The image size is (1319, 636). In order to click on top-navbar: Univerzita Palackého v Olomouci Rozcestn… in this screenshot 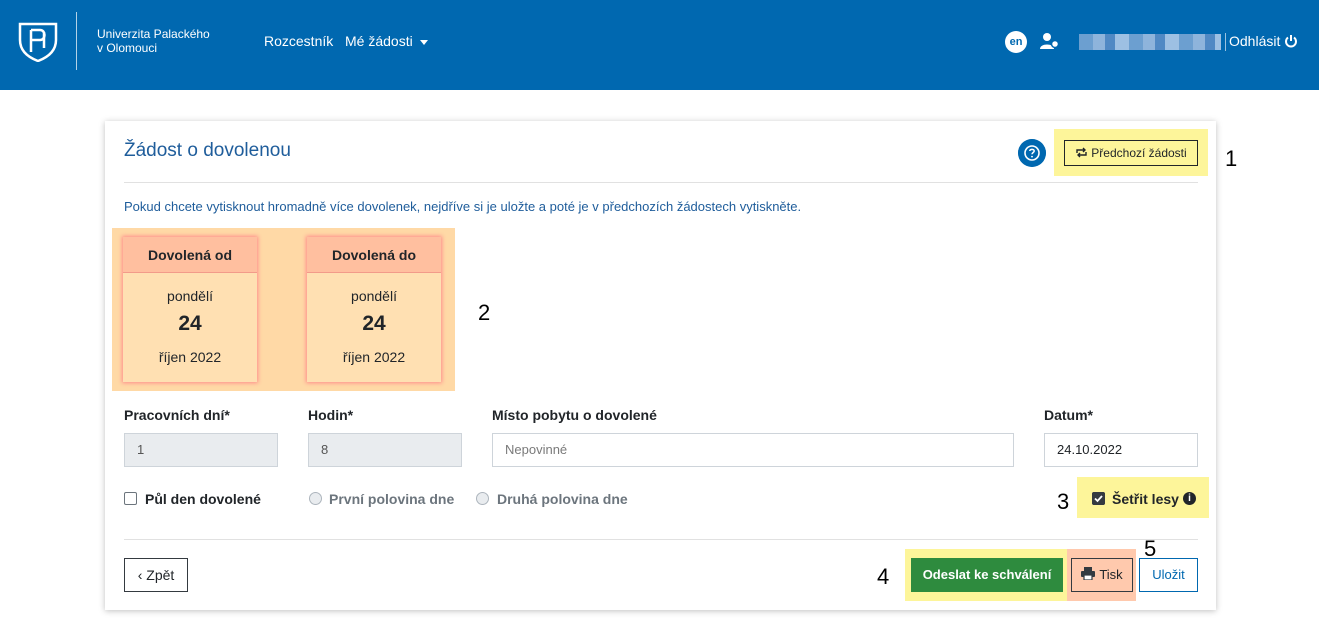, I will do `click(659, 45)`.